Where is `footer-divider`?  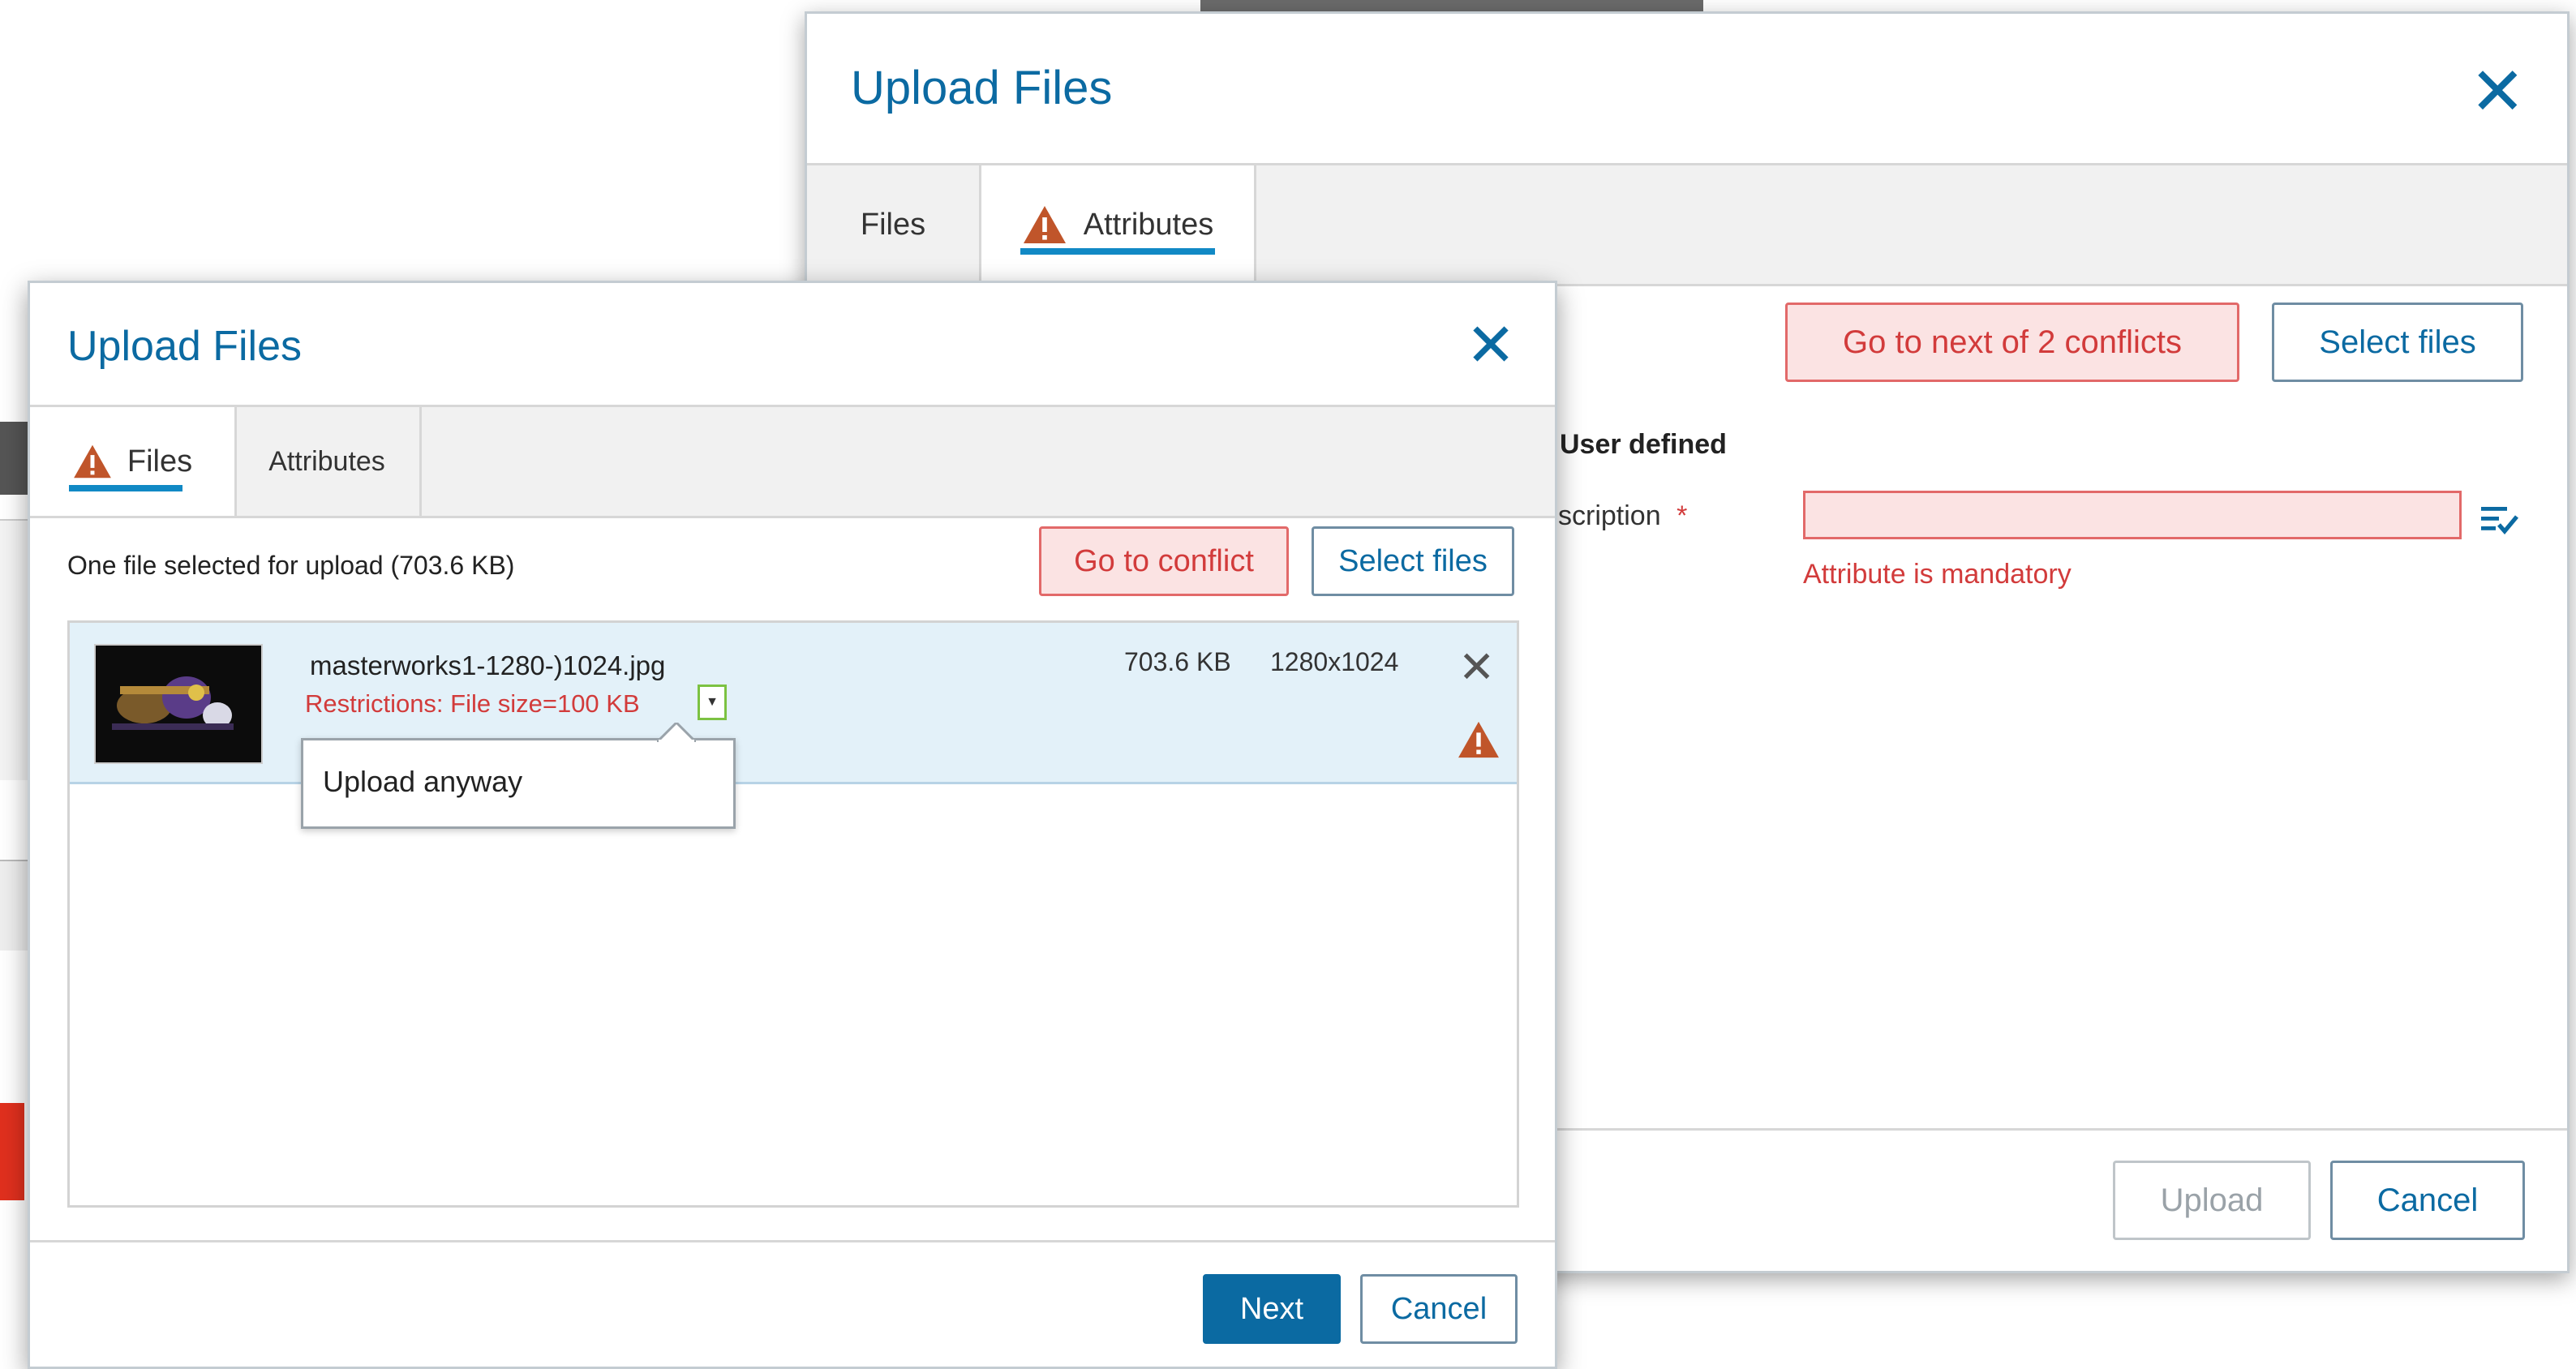
footer-divider is located at coordinates (792, 1241).